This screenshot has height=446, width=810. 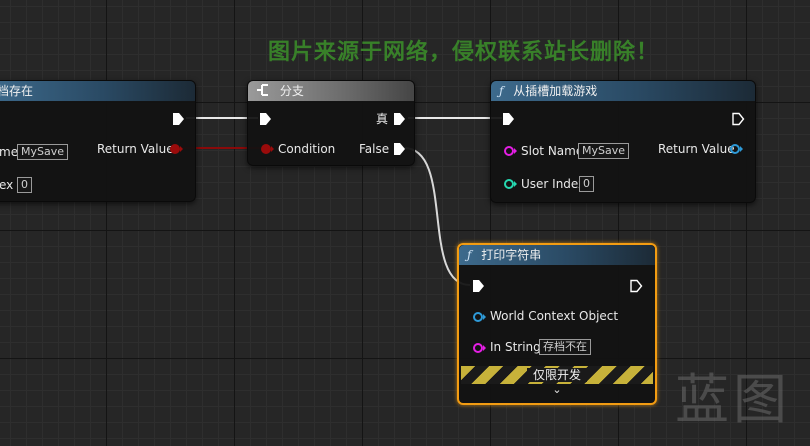 I want to click on expand-chevron-icon: ⌄, so click(x=557, y=389).